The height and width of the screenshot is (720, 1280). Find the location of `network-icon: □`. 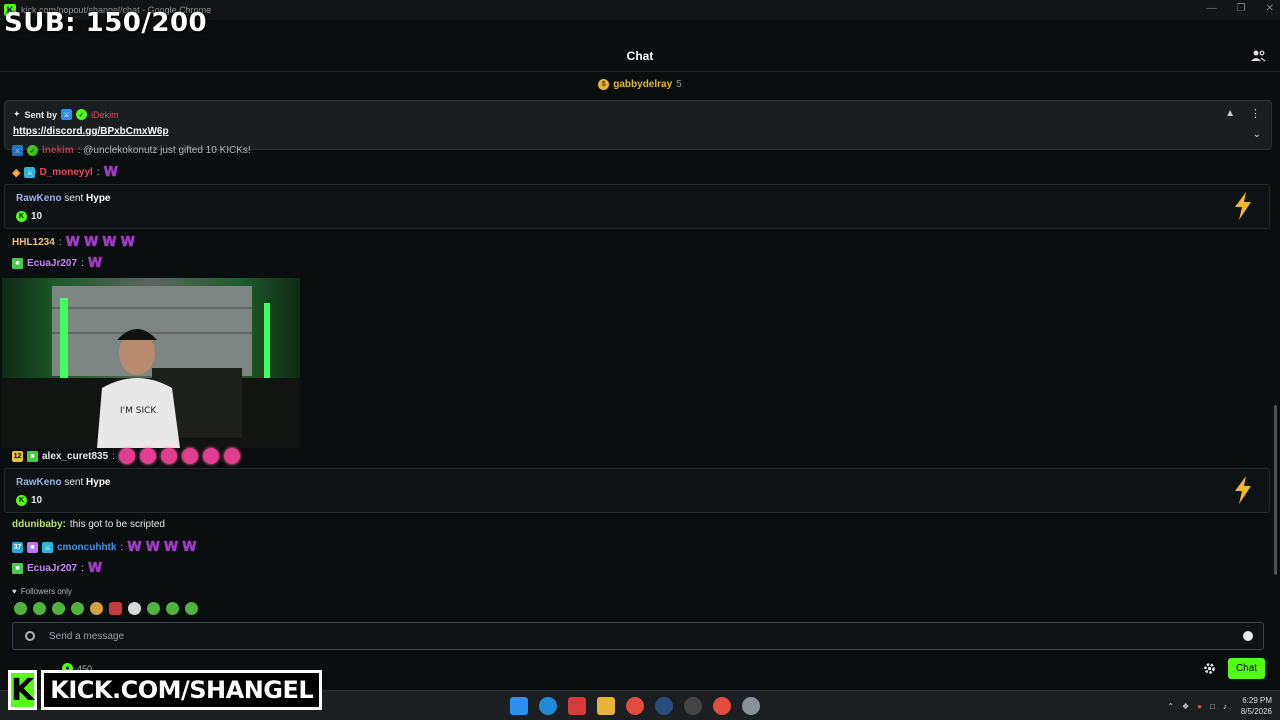

network-icon: □ is located at coordinates (1212, 706).